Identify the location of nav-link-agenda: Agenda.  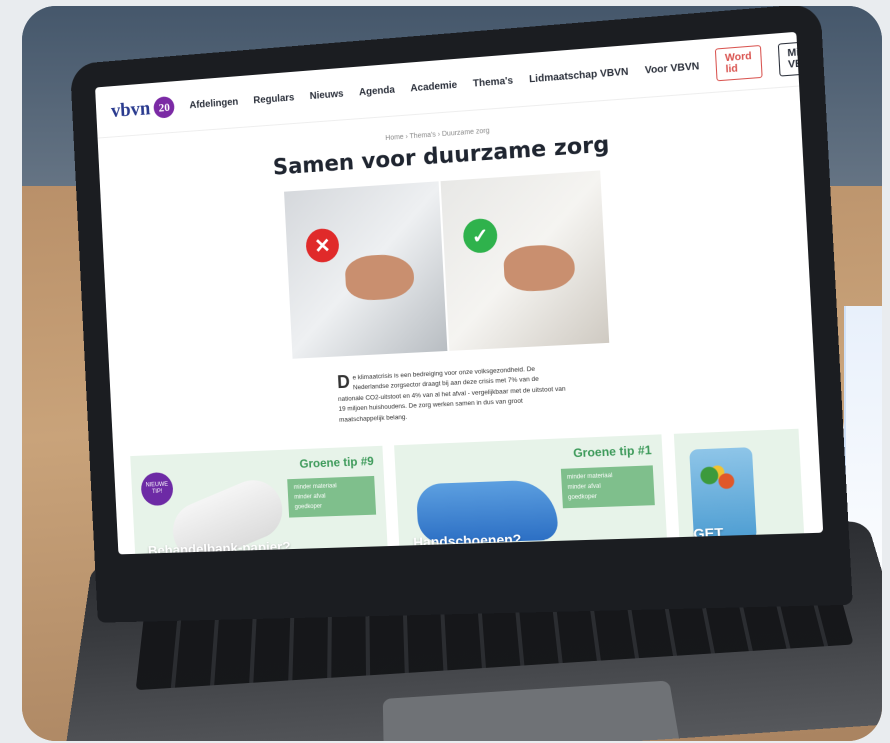
(377, 91).